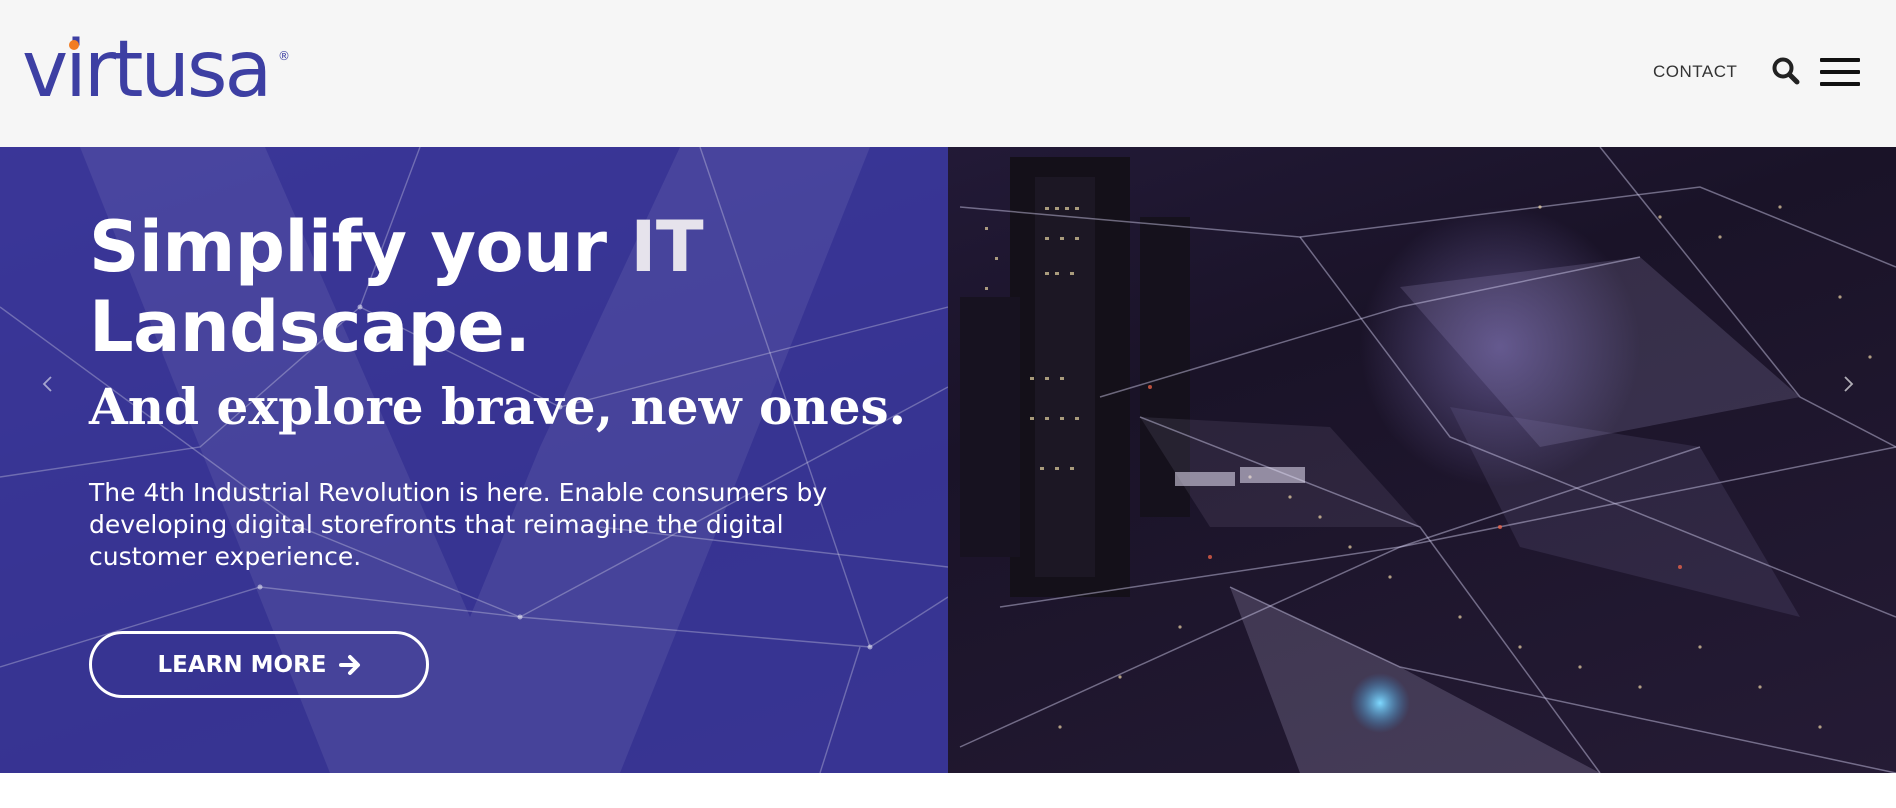  What do you see at coordinates (1786, 72) in the screenshot?
I see `search-icon` at bounding box center [1786, 72].